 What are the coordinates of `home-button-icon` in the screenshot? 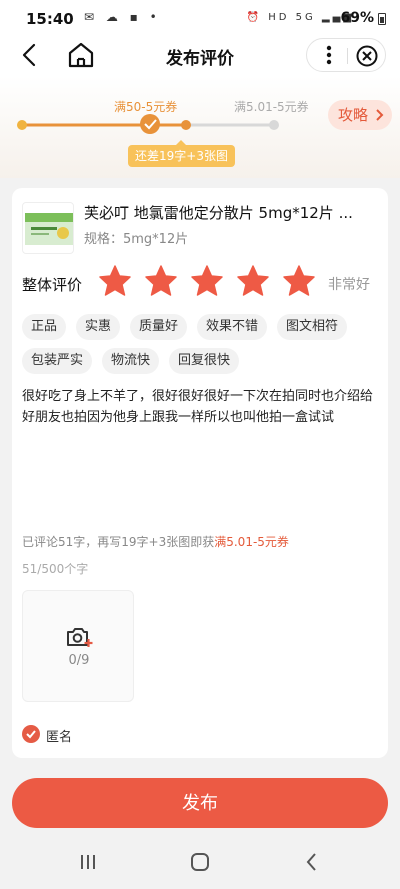 It's located at (200, 862).